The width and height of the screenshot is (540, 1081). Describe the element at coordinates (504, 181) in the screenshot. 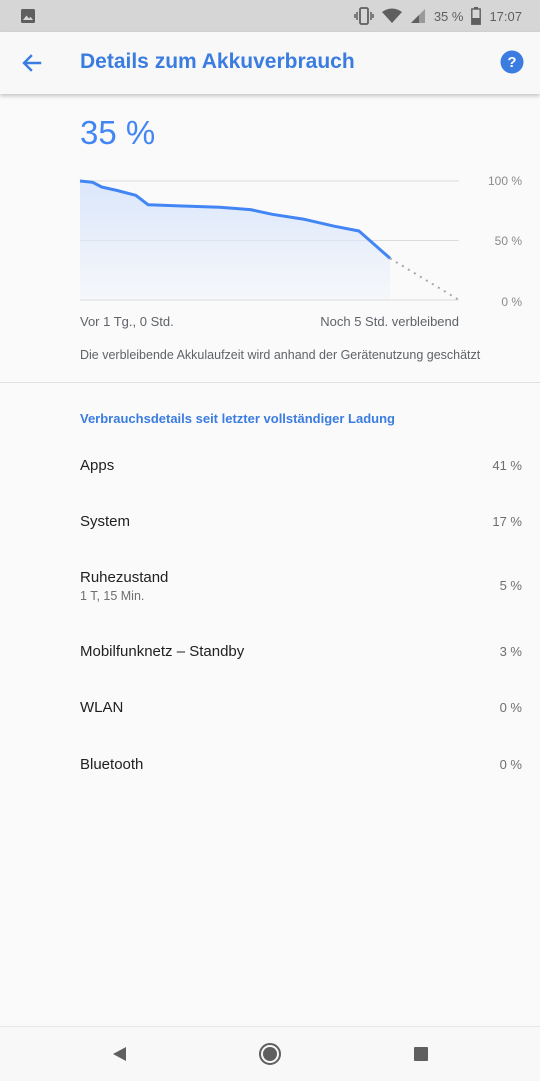

I see `y-tick-100: 100 %` at that location.